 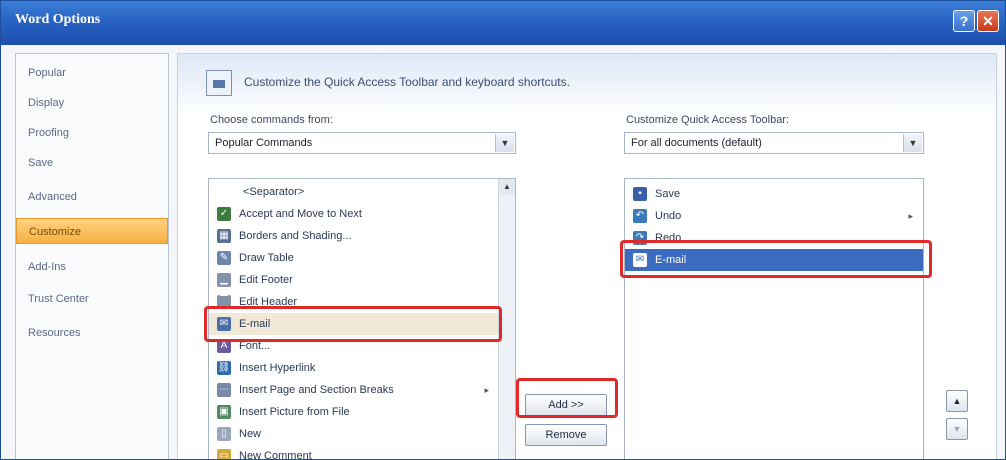 What do you see at coordinates (92, 103) in the screenshot?
I see `nav-item-display: Display` at bounding box center [92, 103].